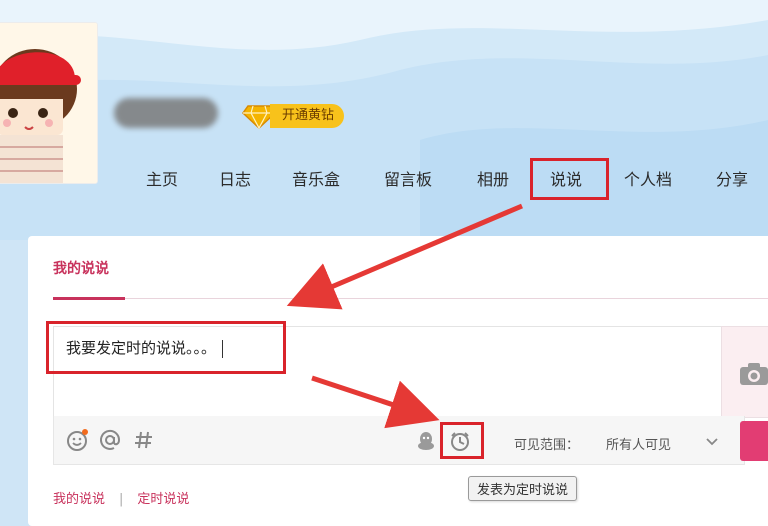 This screenshot has width=768, height=526. What do you see at coordinates (648, 180) in the screenshot?
I see `nav-item-profile: 个人档` at bounding box center [648, 180].